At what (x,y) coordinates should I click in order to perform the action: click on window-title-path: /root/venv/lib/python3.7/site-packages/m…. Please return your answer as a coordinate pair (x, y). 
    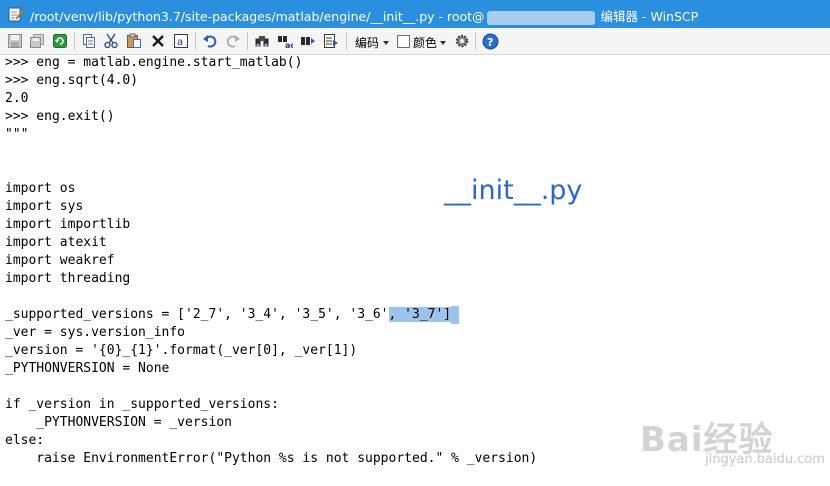
    Looking at the image, I should click on (257, 16).